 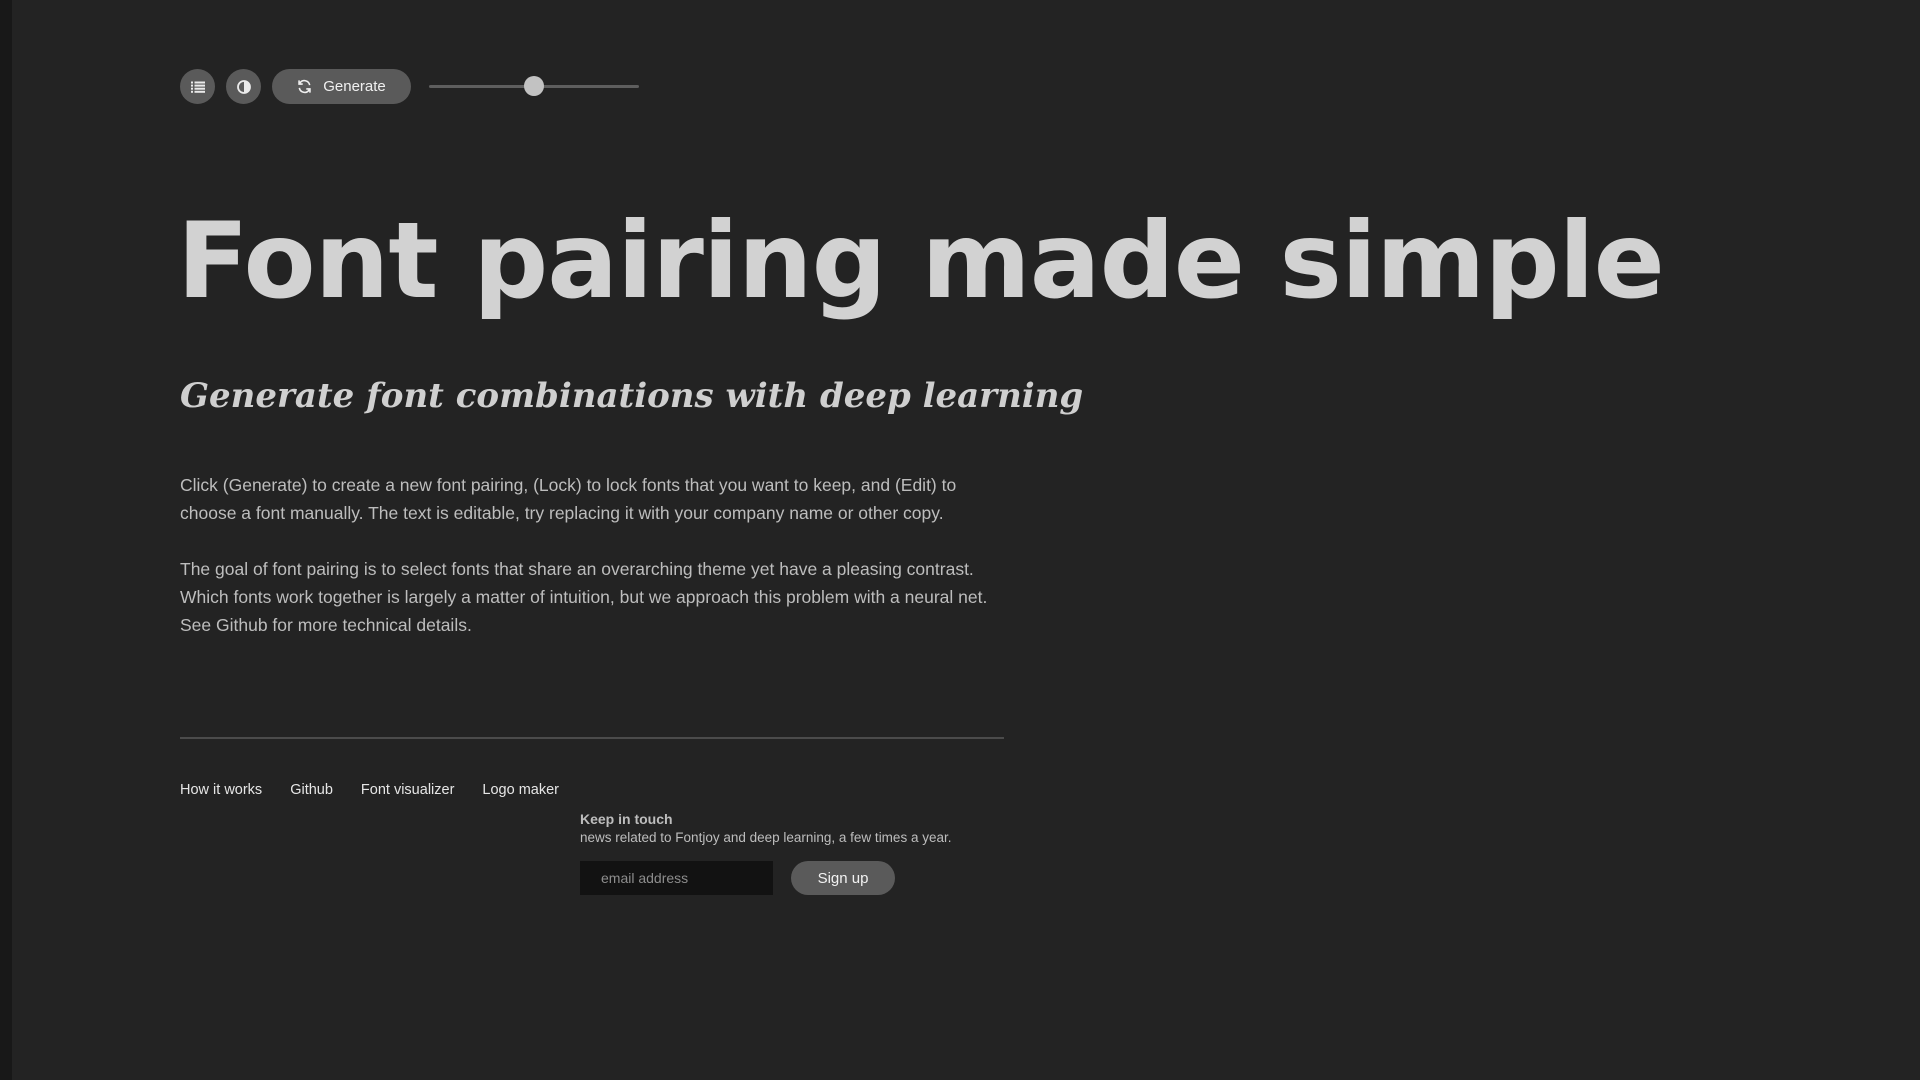 I want to click on link-logo-maker: Logo maker, so click(x=520, y=790).